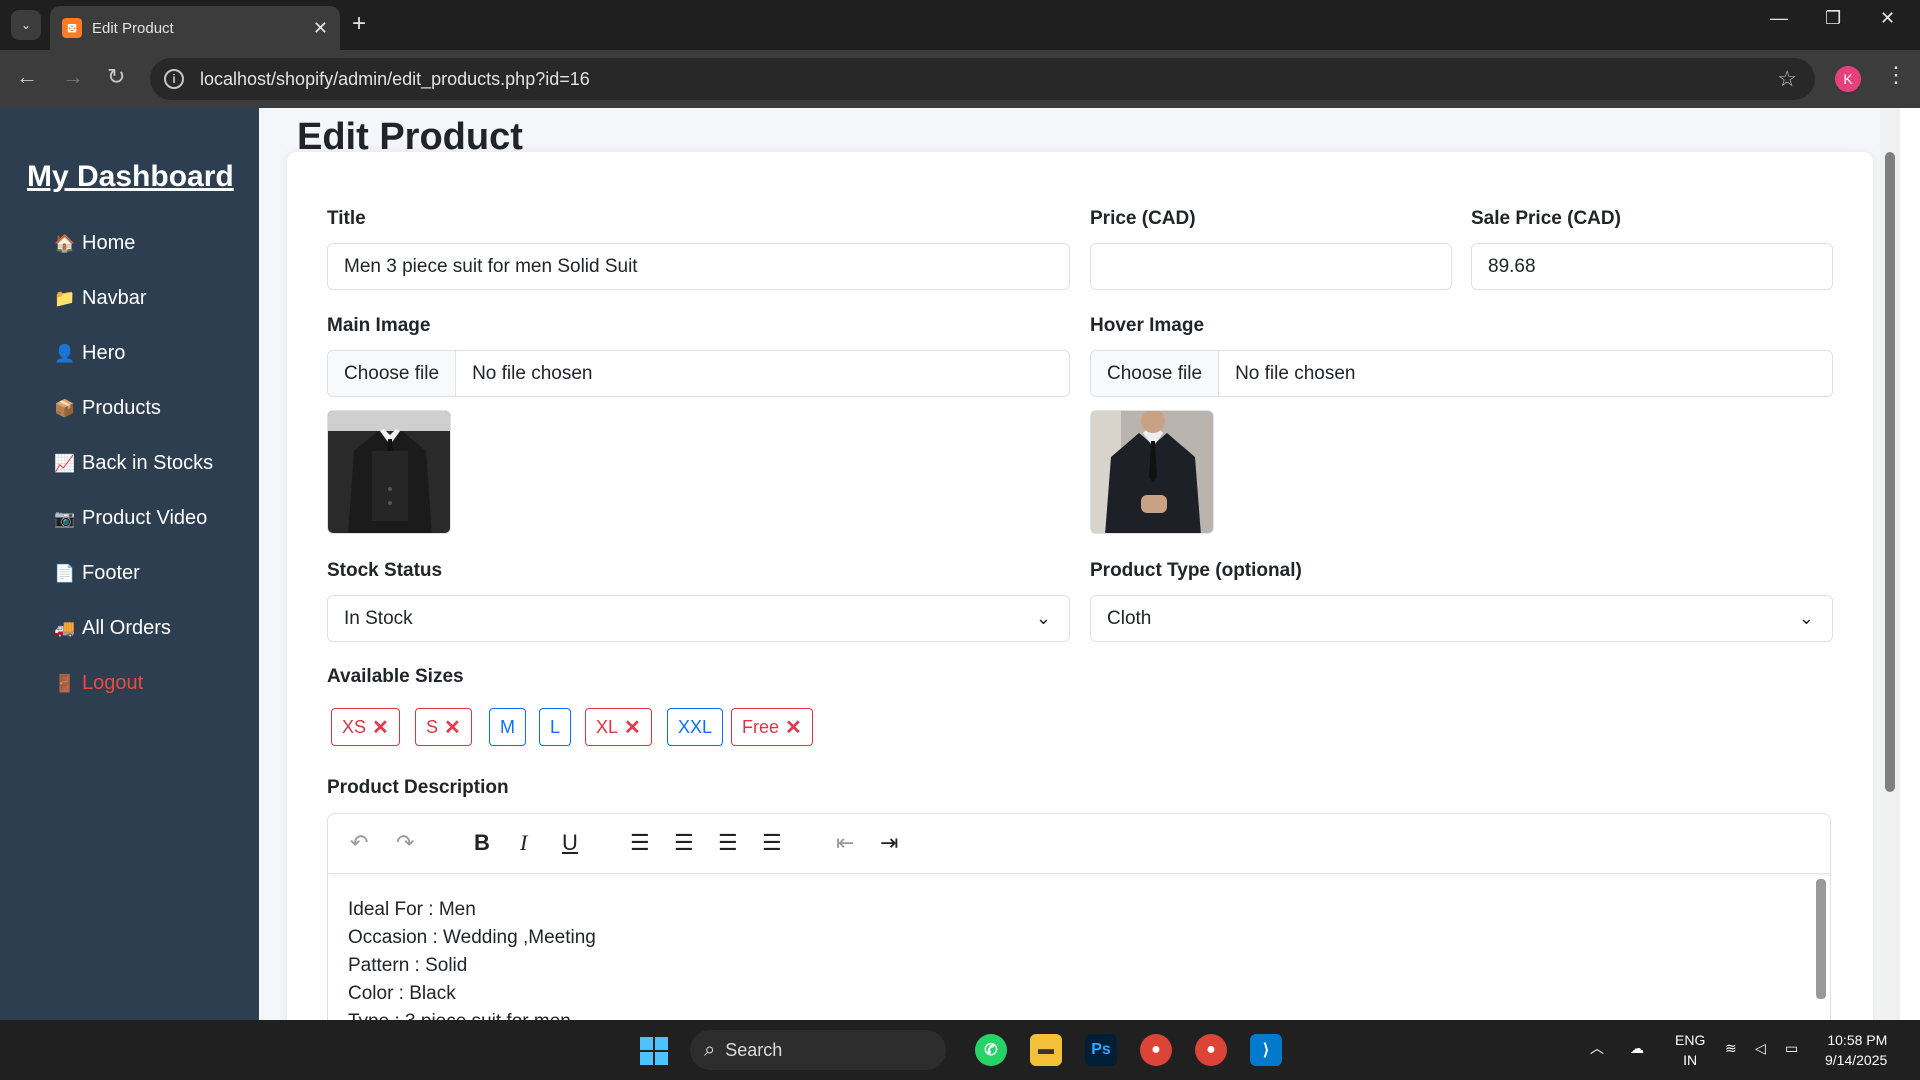 This screenshot has width=1920, height=1080. What do you see at coordinates (1295, 373) in the screenshot?
I see `hover-image-file-status: No file chosen` at bounding box center [1295, 373].